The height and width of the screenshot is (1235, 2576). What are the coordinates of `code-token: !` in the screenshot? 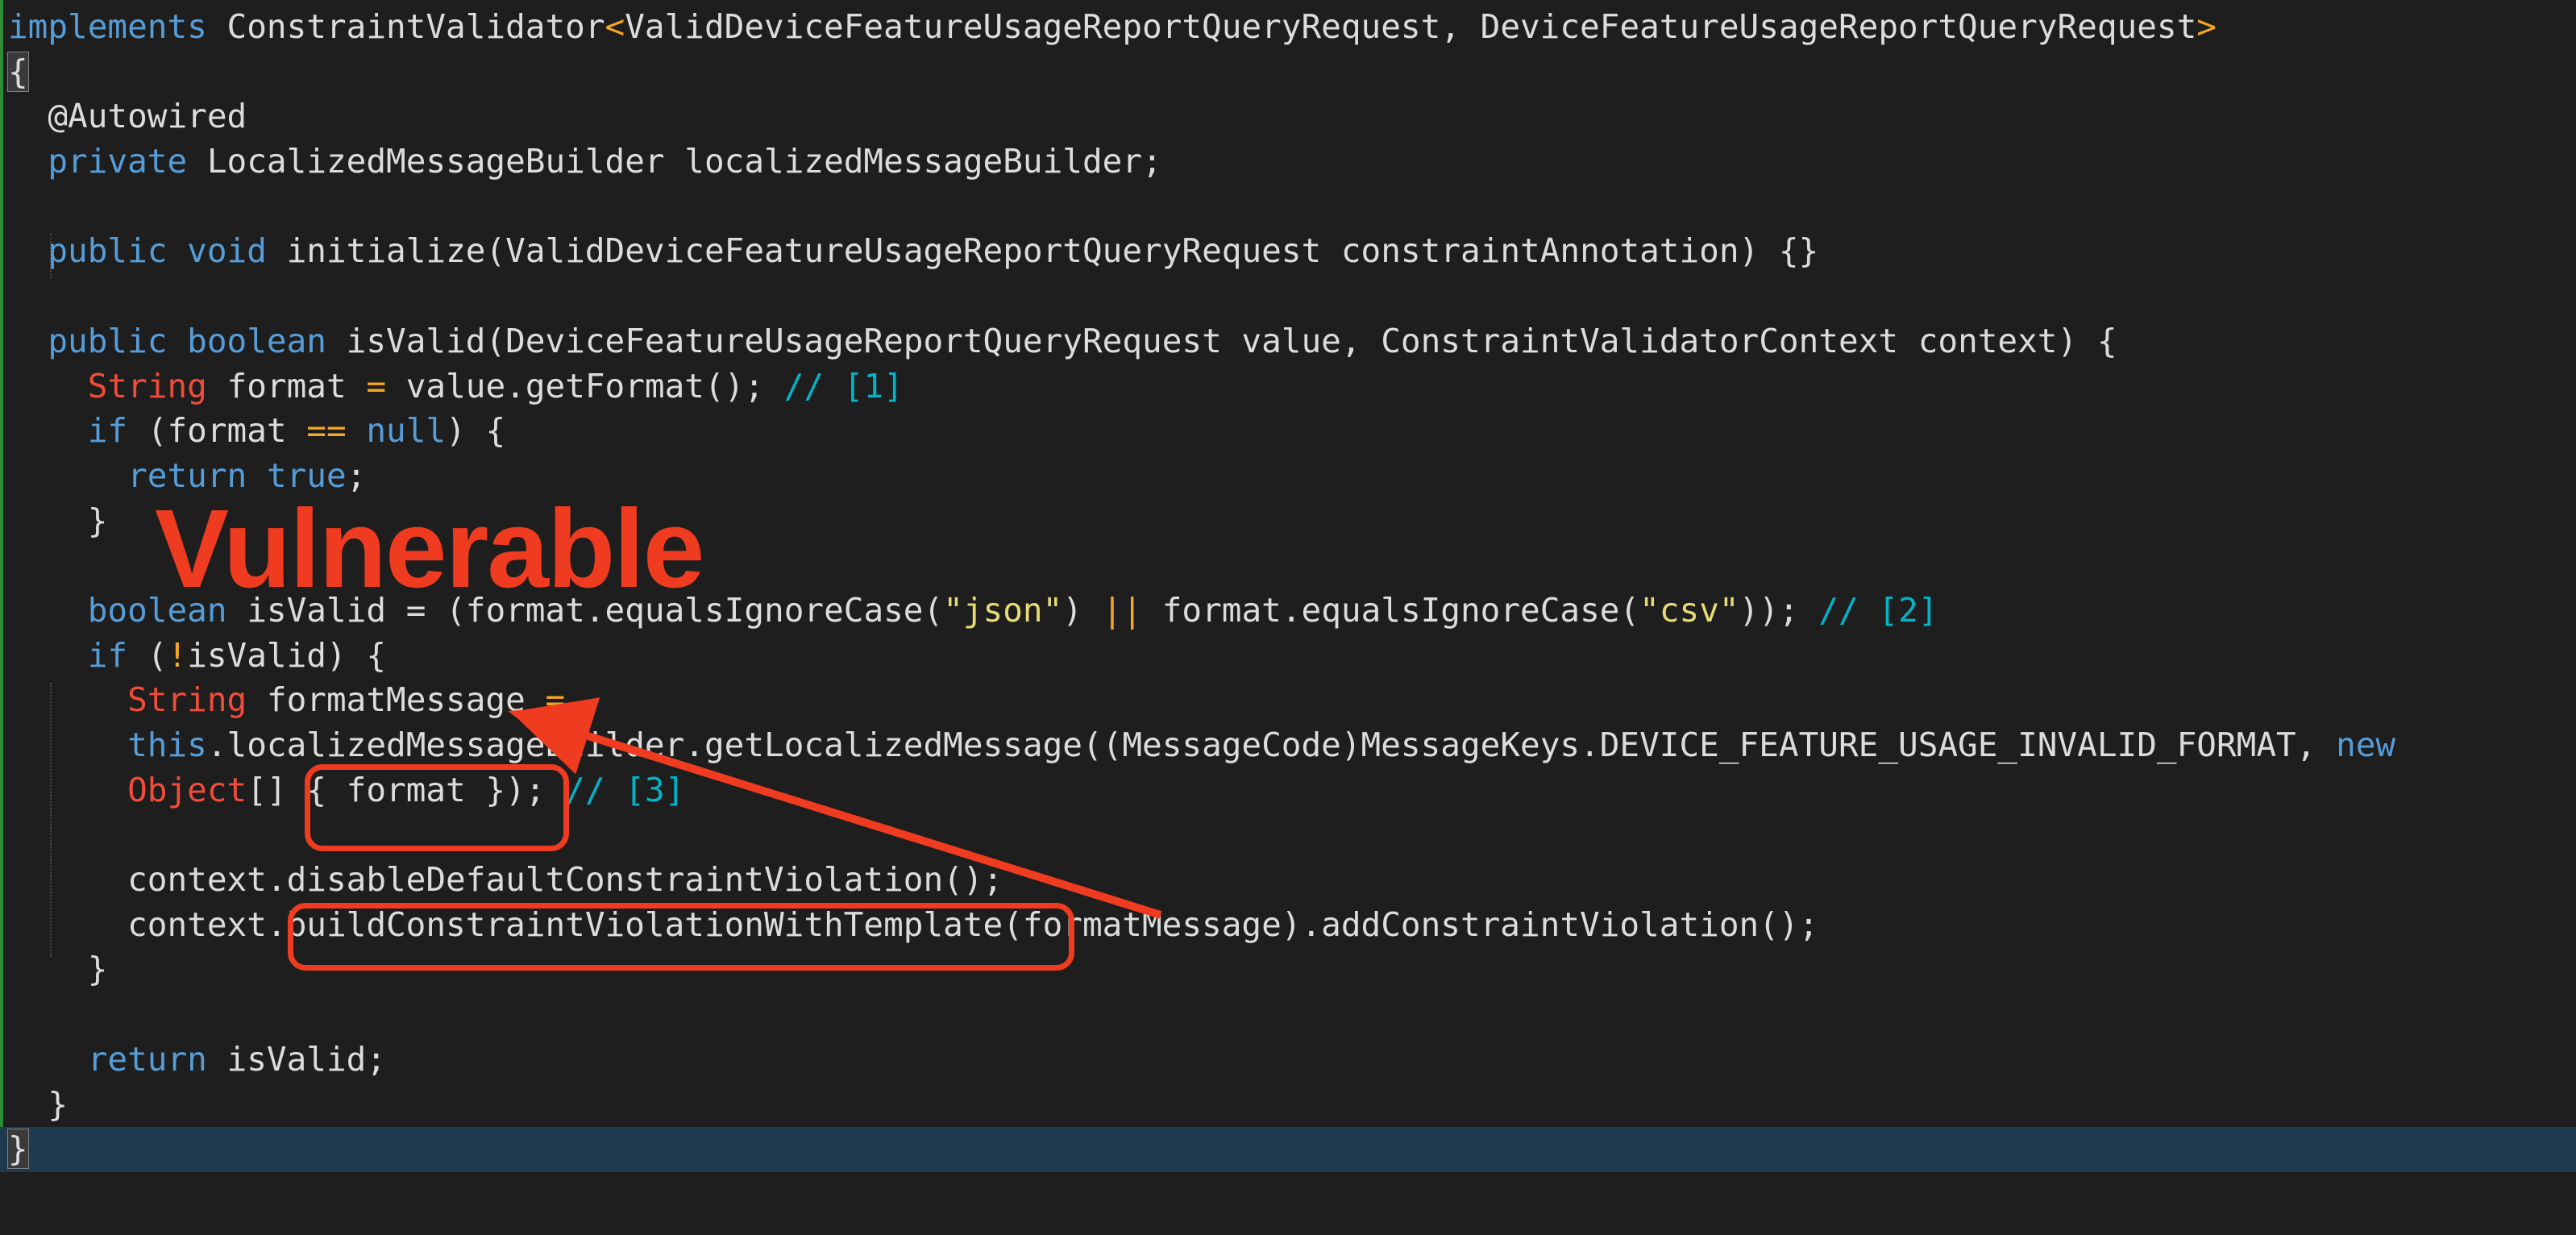 It's located at (177, 655).